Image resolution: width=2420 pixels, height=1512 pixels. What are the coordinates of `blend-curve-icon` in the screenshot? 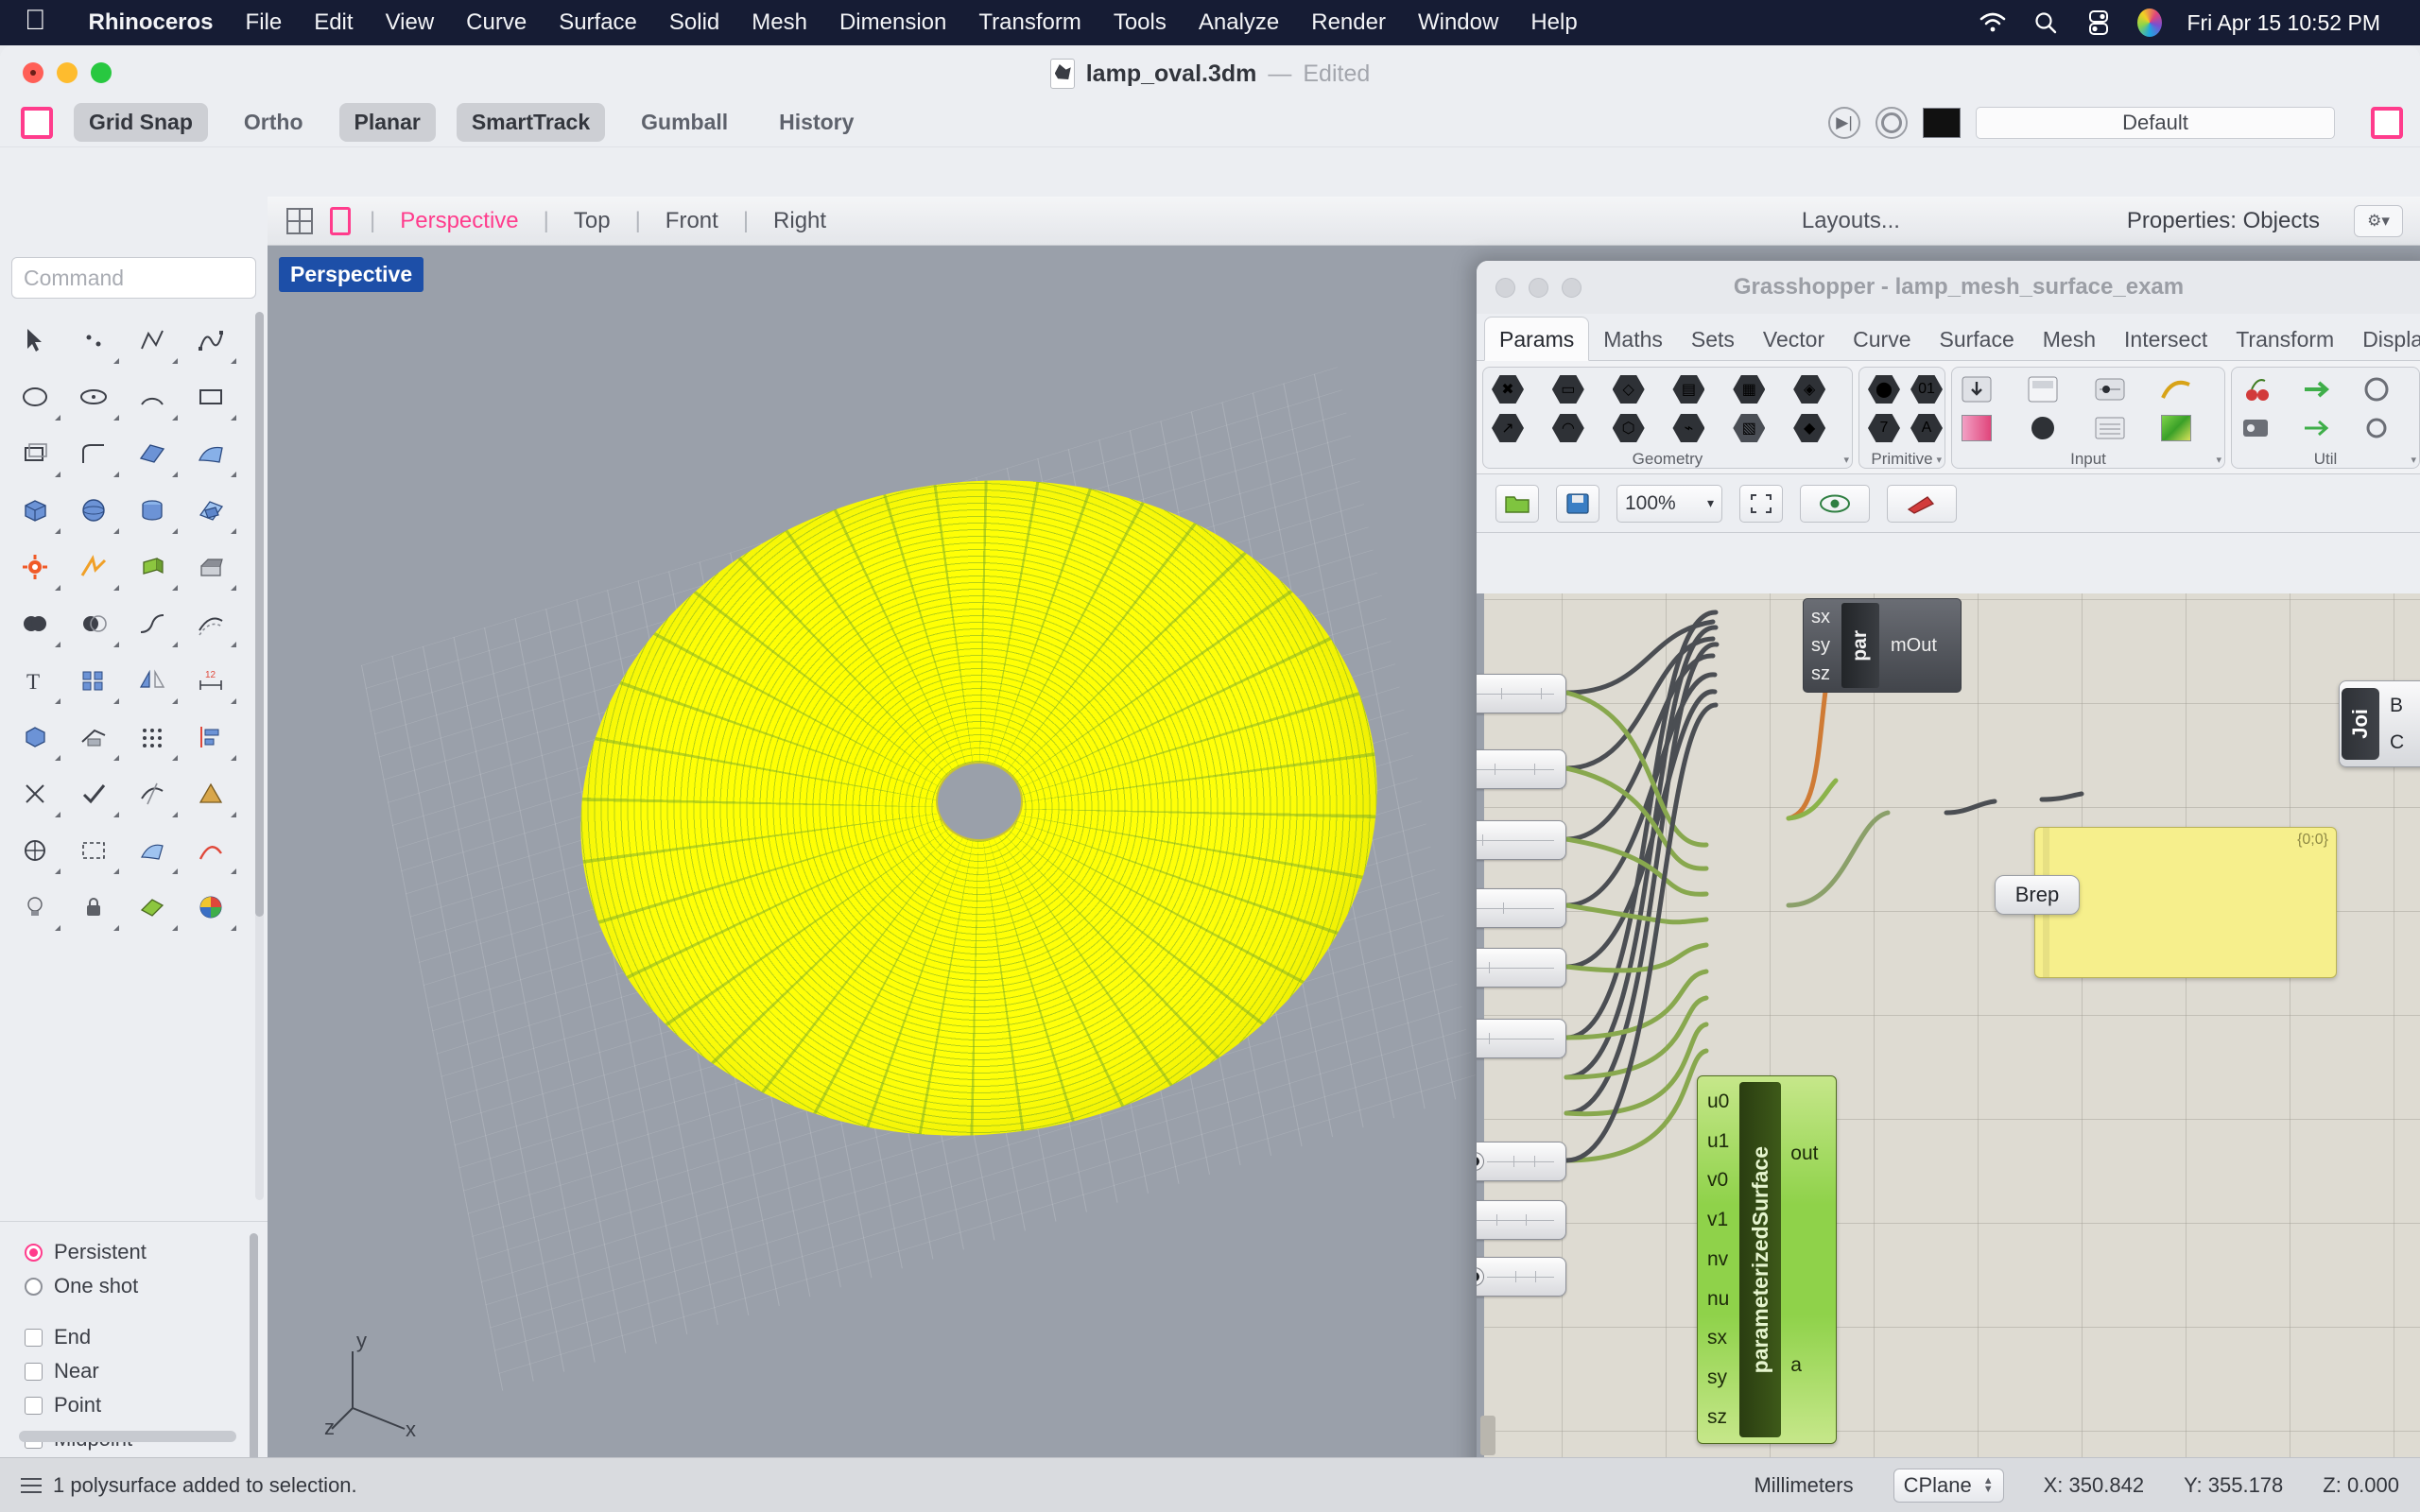 It's located at (153, 623).